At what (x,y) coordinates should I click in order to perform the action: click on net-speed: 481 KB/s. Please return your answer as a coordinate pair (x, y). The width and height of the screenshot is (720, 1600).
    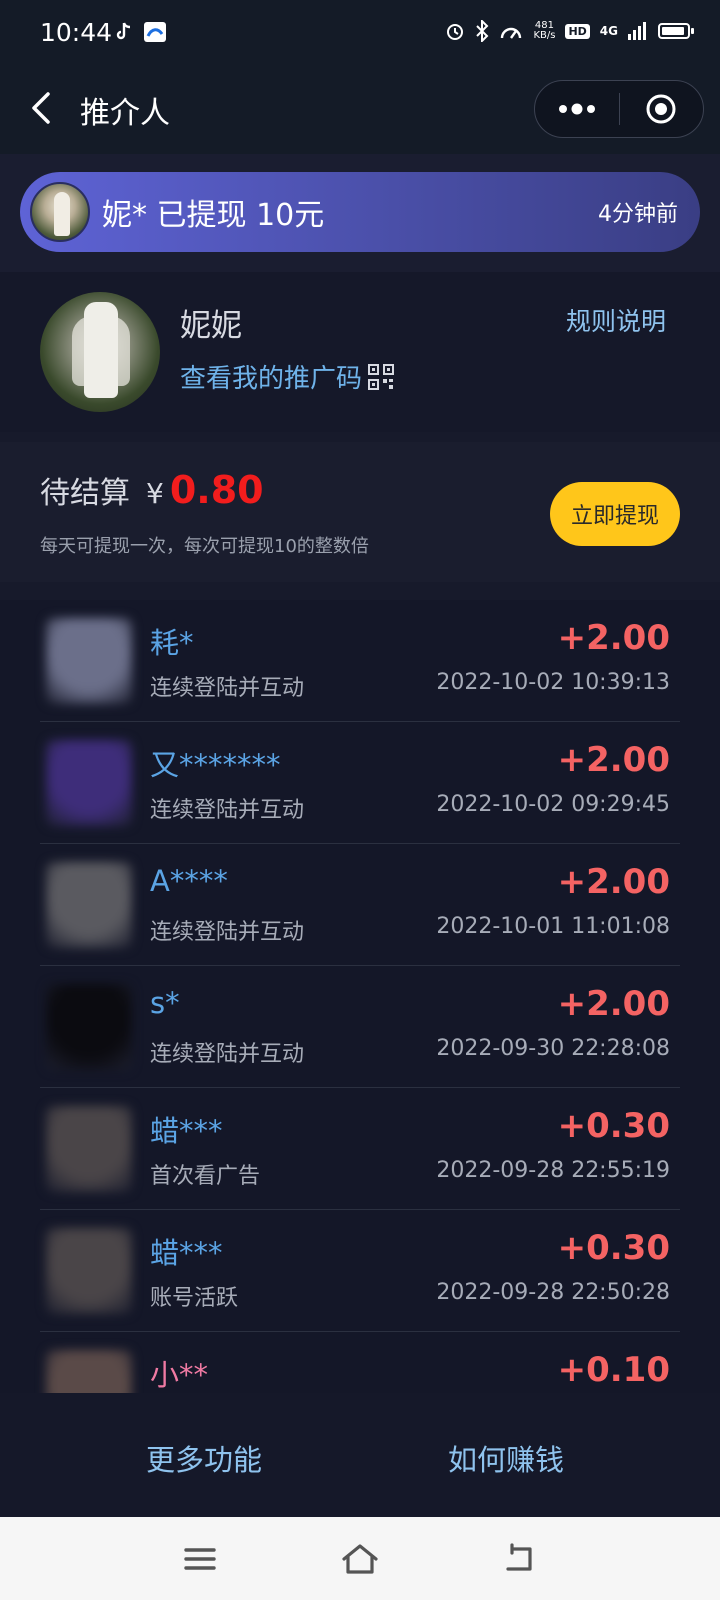
    Looking at the image, I should click on (544, 30).